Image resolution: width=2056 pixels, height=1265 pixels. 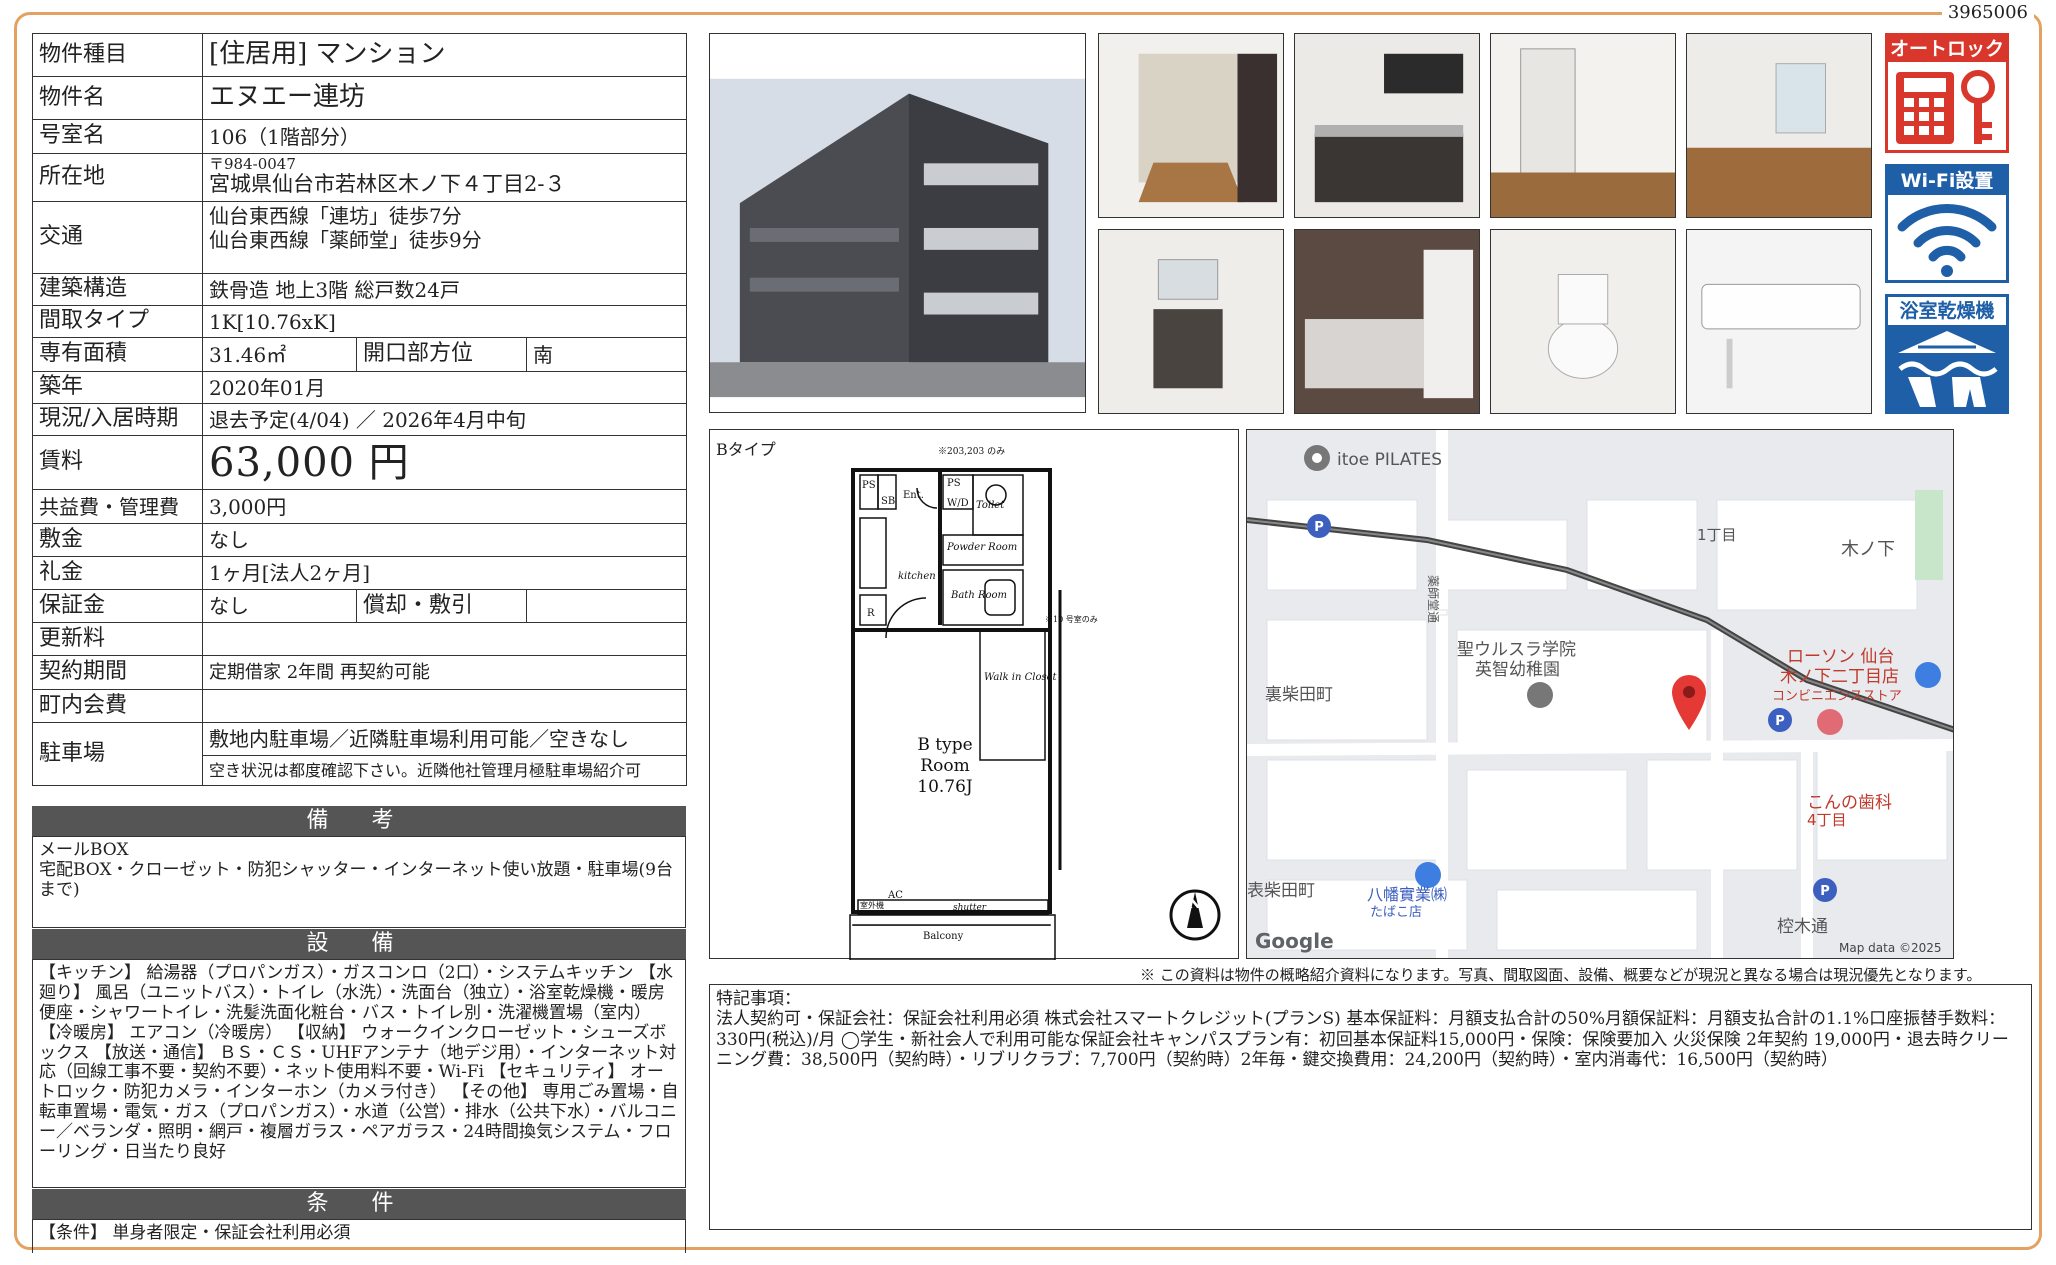 I want to click on autolock-icon, so click(x=1945, y=107).